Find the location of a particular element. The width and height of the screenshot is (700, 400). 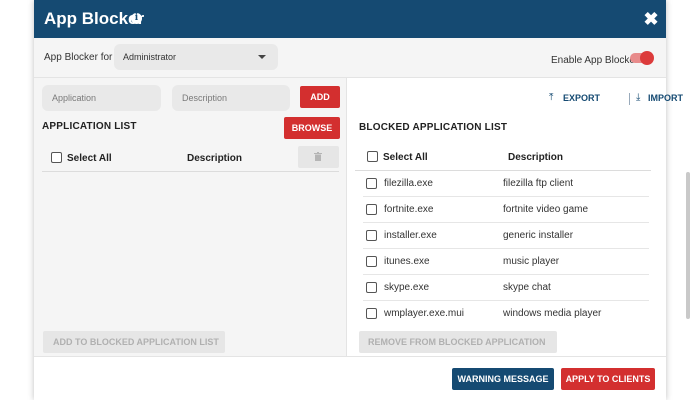

add-to-blocked-list-label: ADD TO BLOCKED APPLICATION LIST is located at coordinates (136, 342).